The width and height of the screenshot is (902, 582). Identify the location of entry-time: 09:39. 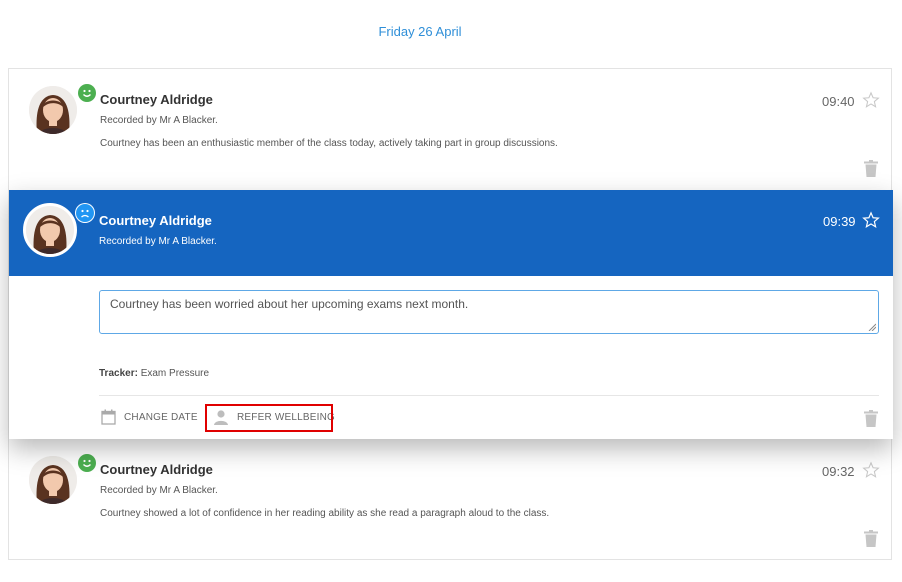
(839, 221).